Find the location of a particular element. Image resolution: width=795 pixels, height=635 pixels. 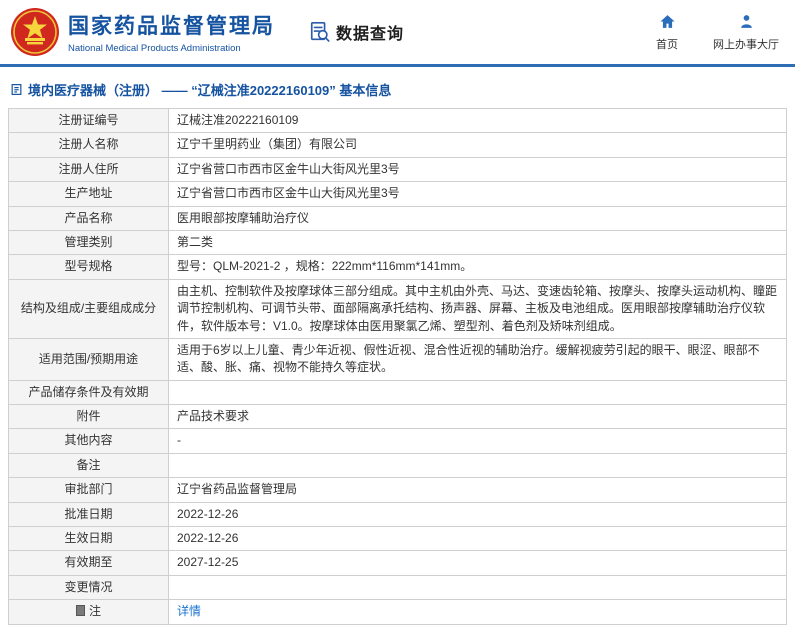

table-row: 变更情况 is located at coordinates (397, 587).